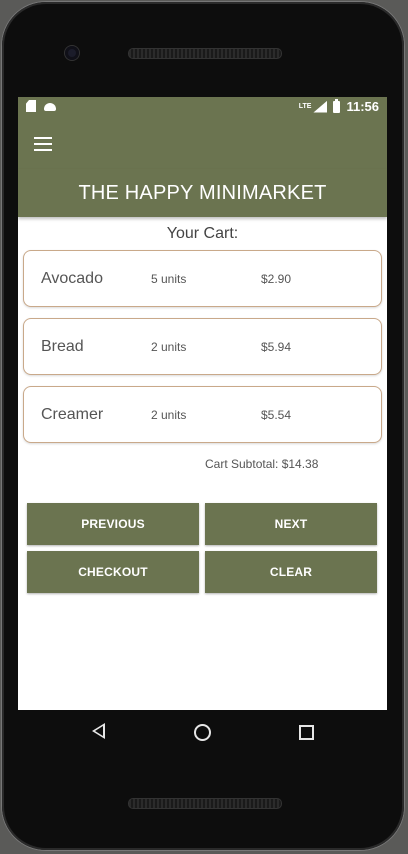  I want to click on store-banner: THE HAPPY MINIMARKET, so click(202, 193).